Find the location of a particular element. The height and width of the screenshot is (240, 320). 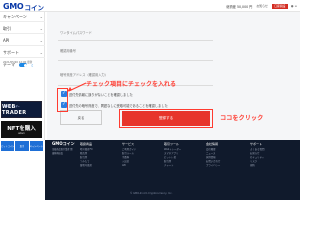

sidebar-item-api: API ⌄ is located at coordinates (22, 41).